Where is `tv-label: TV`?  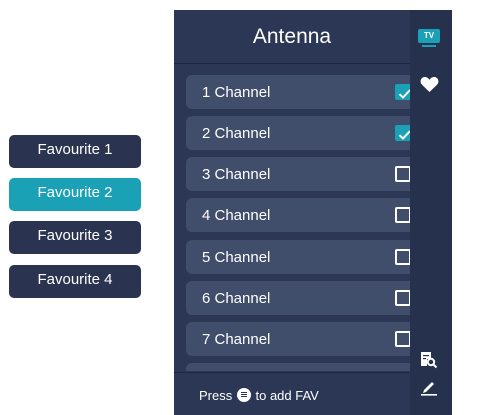
tv-label: TV is located at coordinates (429, 36).